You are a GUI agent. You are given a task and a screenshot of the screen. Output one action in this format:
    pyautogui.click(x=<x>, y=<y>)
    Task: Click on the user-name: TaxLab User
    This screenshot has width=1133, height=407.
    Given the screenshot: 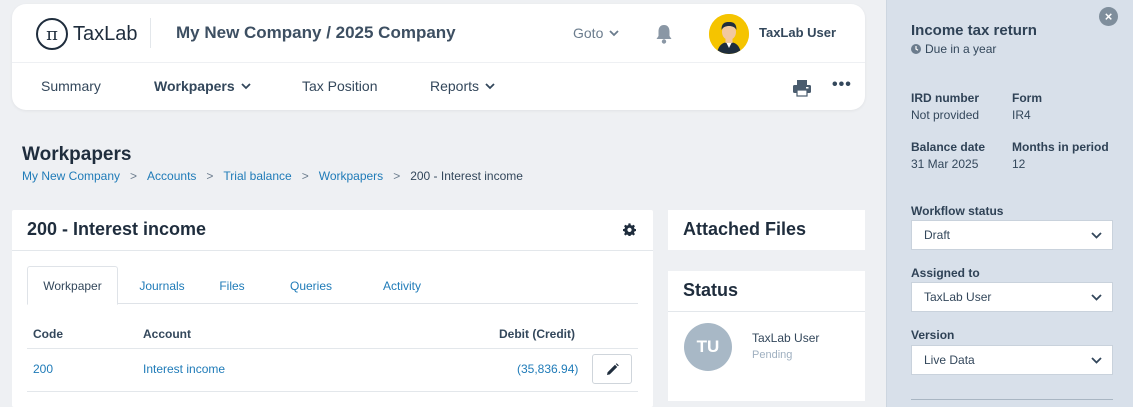 What is the action you would take?
    pyautogui.click(x=797, y=32)
    